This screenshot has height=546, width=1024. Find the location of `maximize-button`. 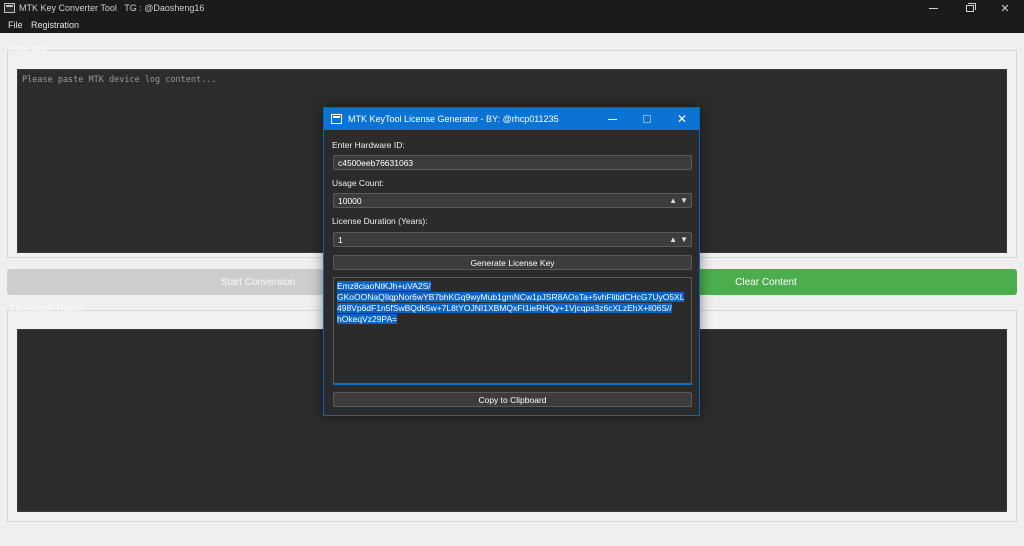

maximize-button is located at coordinates (970, 8).